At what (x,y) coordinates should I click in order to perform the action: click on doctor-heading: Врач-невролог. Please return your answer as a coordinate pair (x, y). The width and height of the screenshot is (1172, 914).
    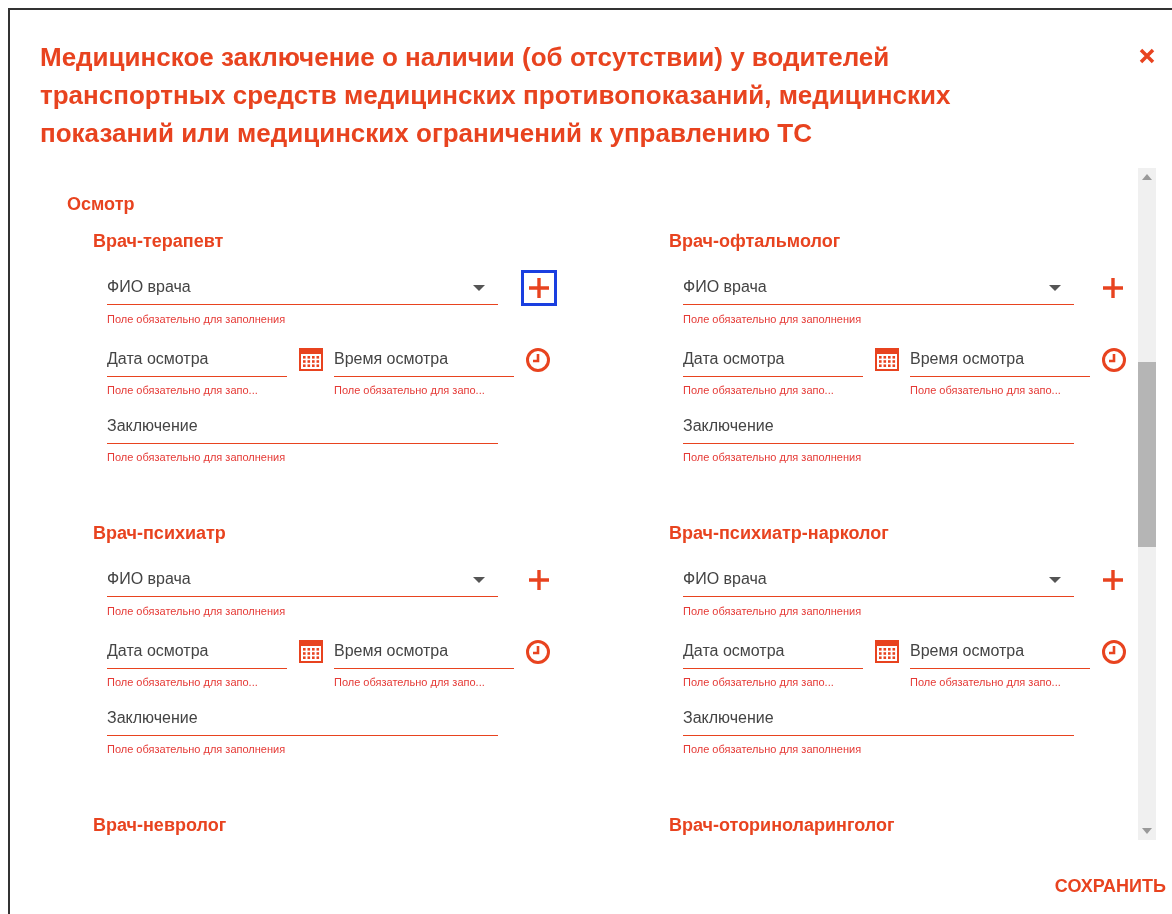
    Looking at the image, I should click on (160, 825).